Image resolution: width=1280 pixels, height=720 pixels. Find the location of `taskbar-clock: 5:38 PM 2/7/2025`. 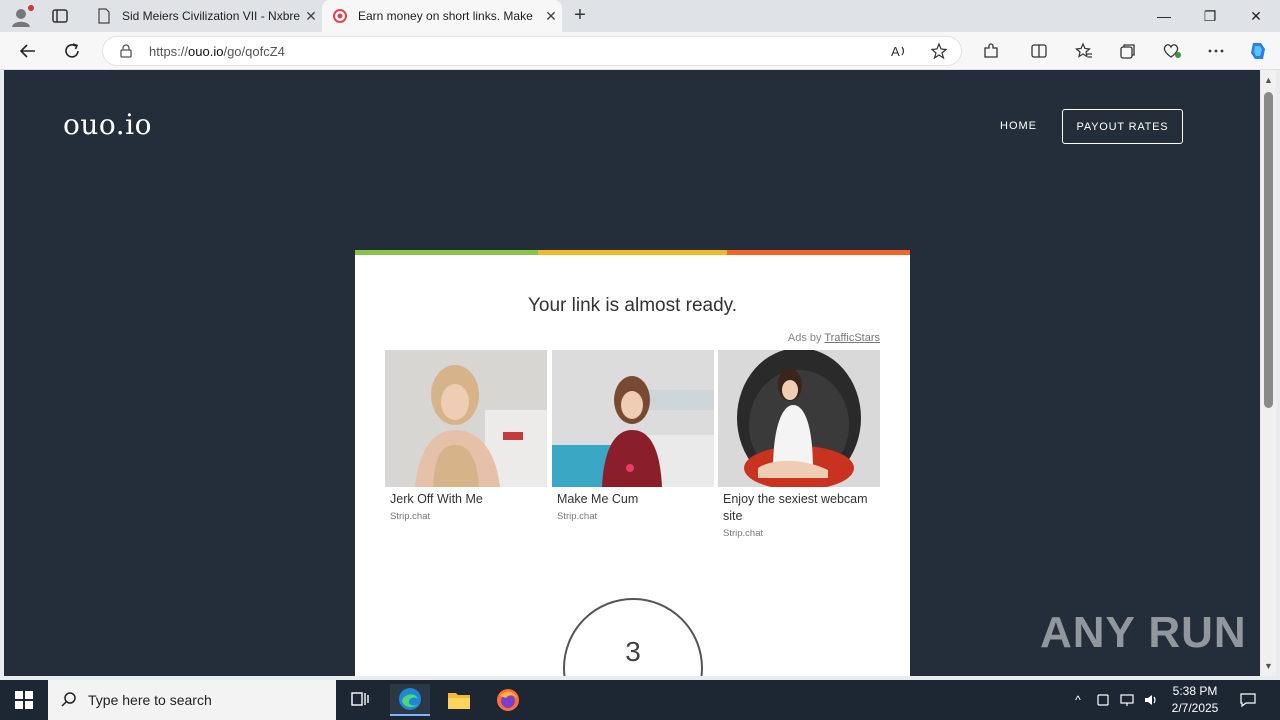

taskbar-clock: 5:38 PM 2/7/2025 is located at coordinates (1195, 700).